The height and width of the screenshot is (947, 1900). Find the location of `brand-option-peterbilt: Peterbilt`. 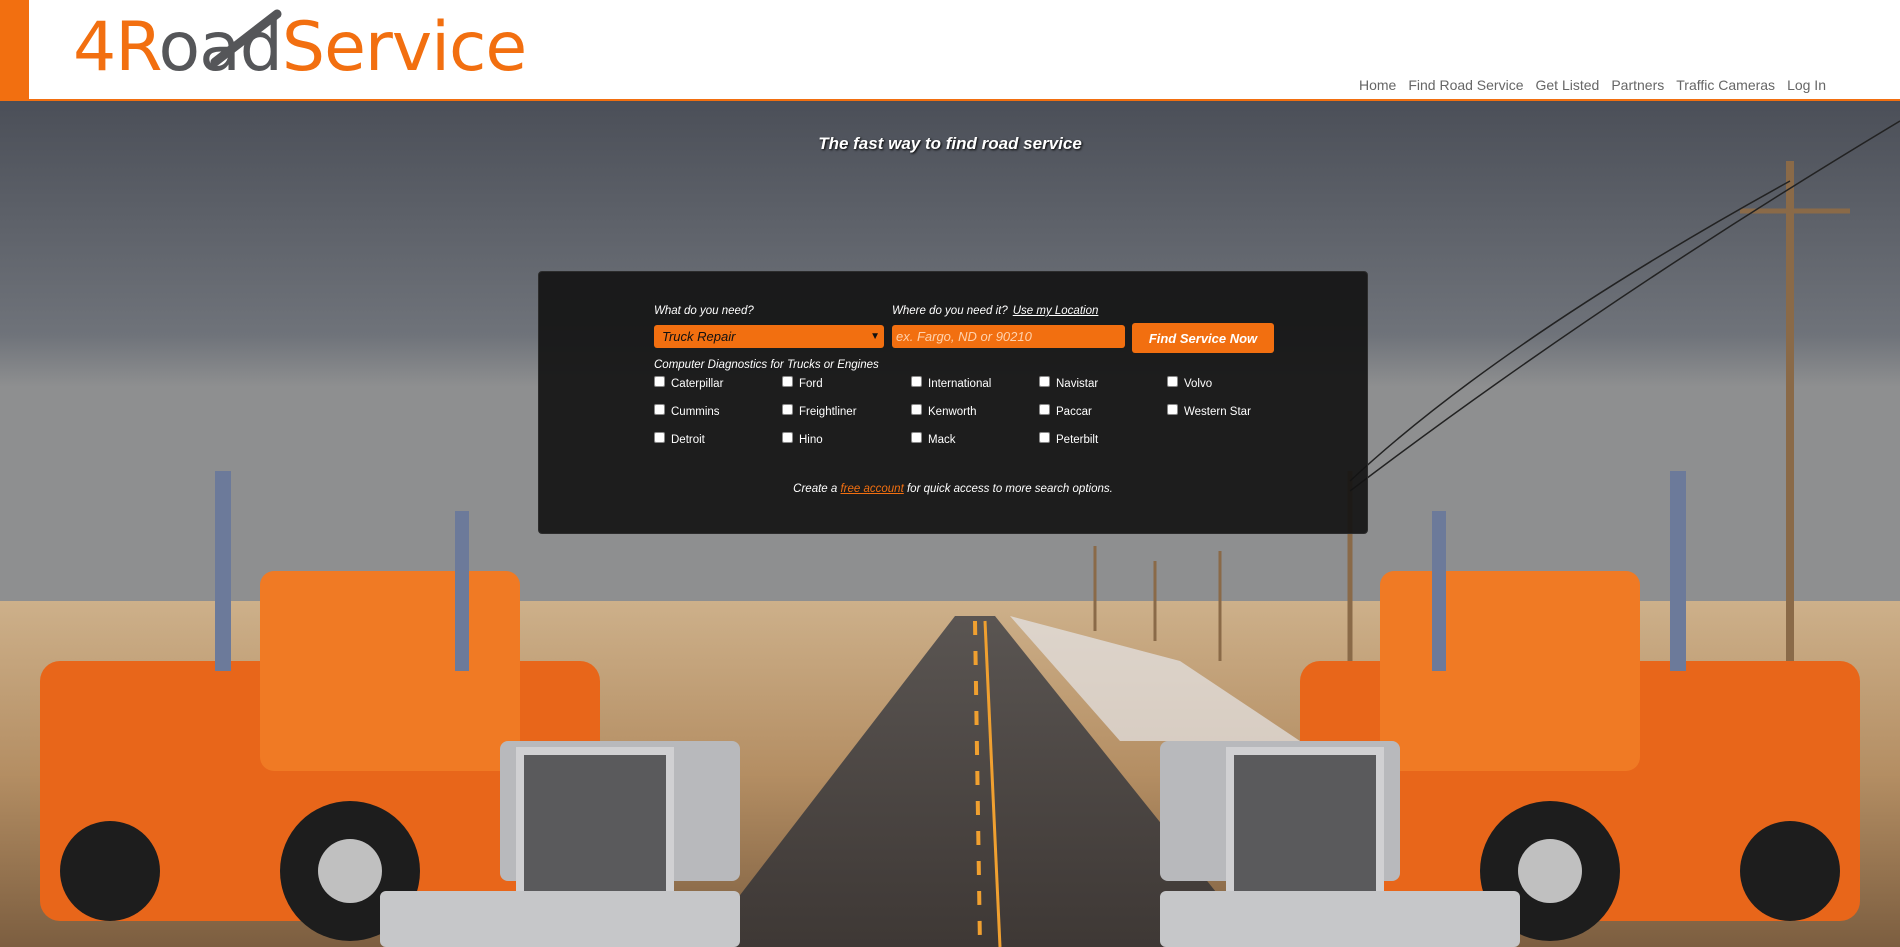

brand-option-peterbilt: Peterbilt is located at coordinates (1068, 439).